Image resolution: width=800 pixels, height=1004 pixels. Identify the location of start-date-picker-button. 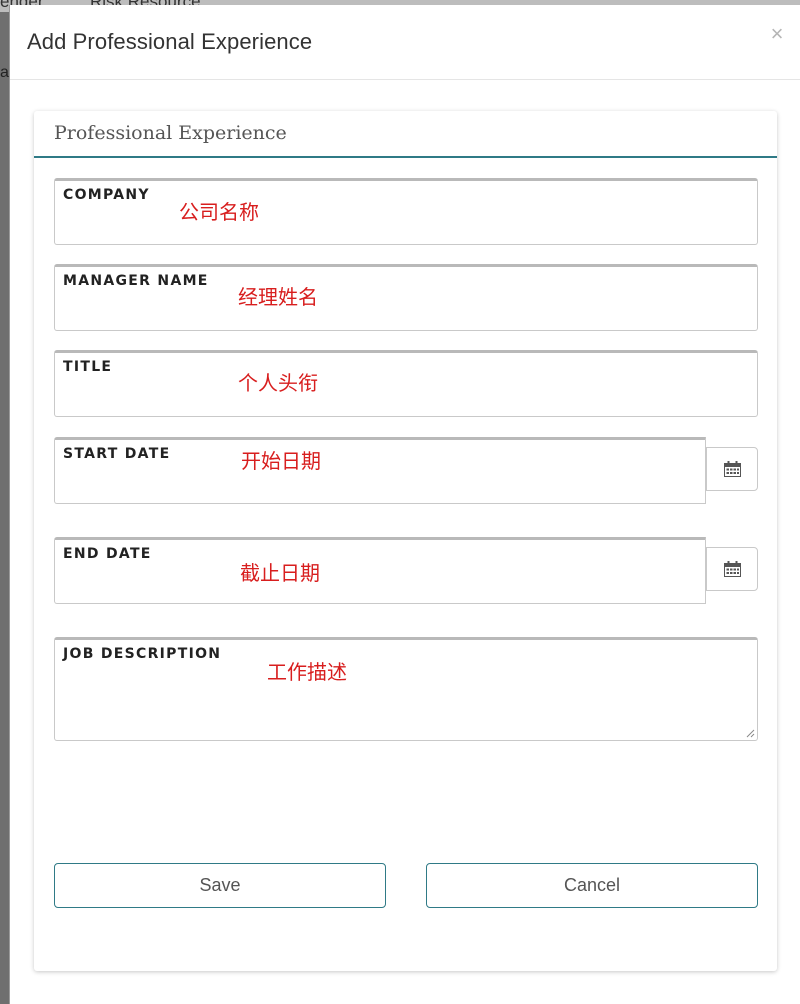
(732, 469).